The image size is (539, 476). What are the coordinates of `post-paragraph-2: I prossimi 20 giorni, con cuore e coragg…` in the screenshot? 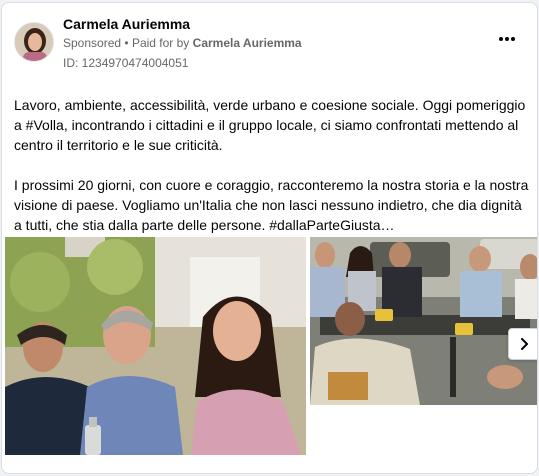 It's located at (271, 205).